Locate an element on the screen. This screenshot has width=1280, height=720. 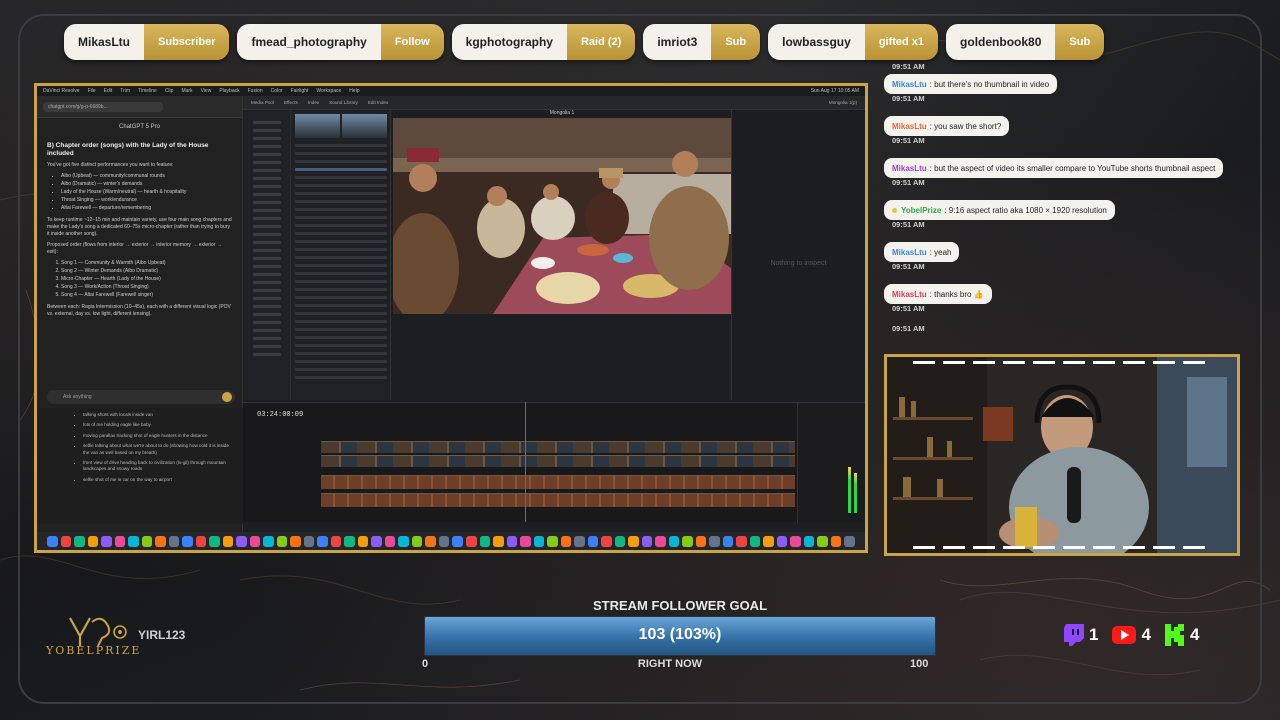
audio-mixer is located at coordinates (831, 463).